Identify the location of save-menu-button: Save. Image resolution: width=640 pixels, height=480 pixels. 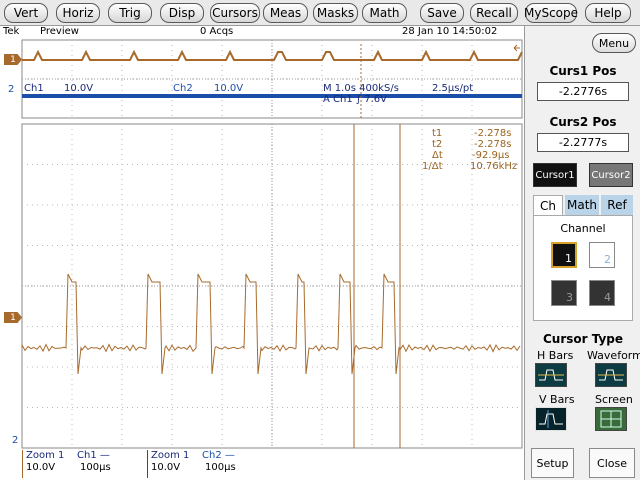
(442, 13).